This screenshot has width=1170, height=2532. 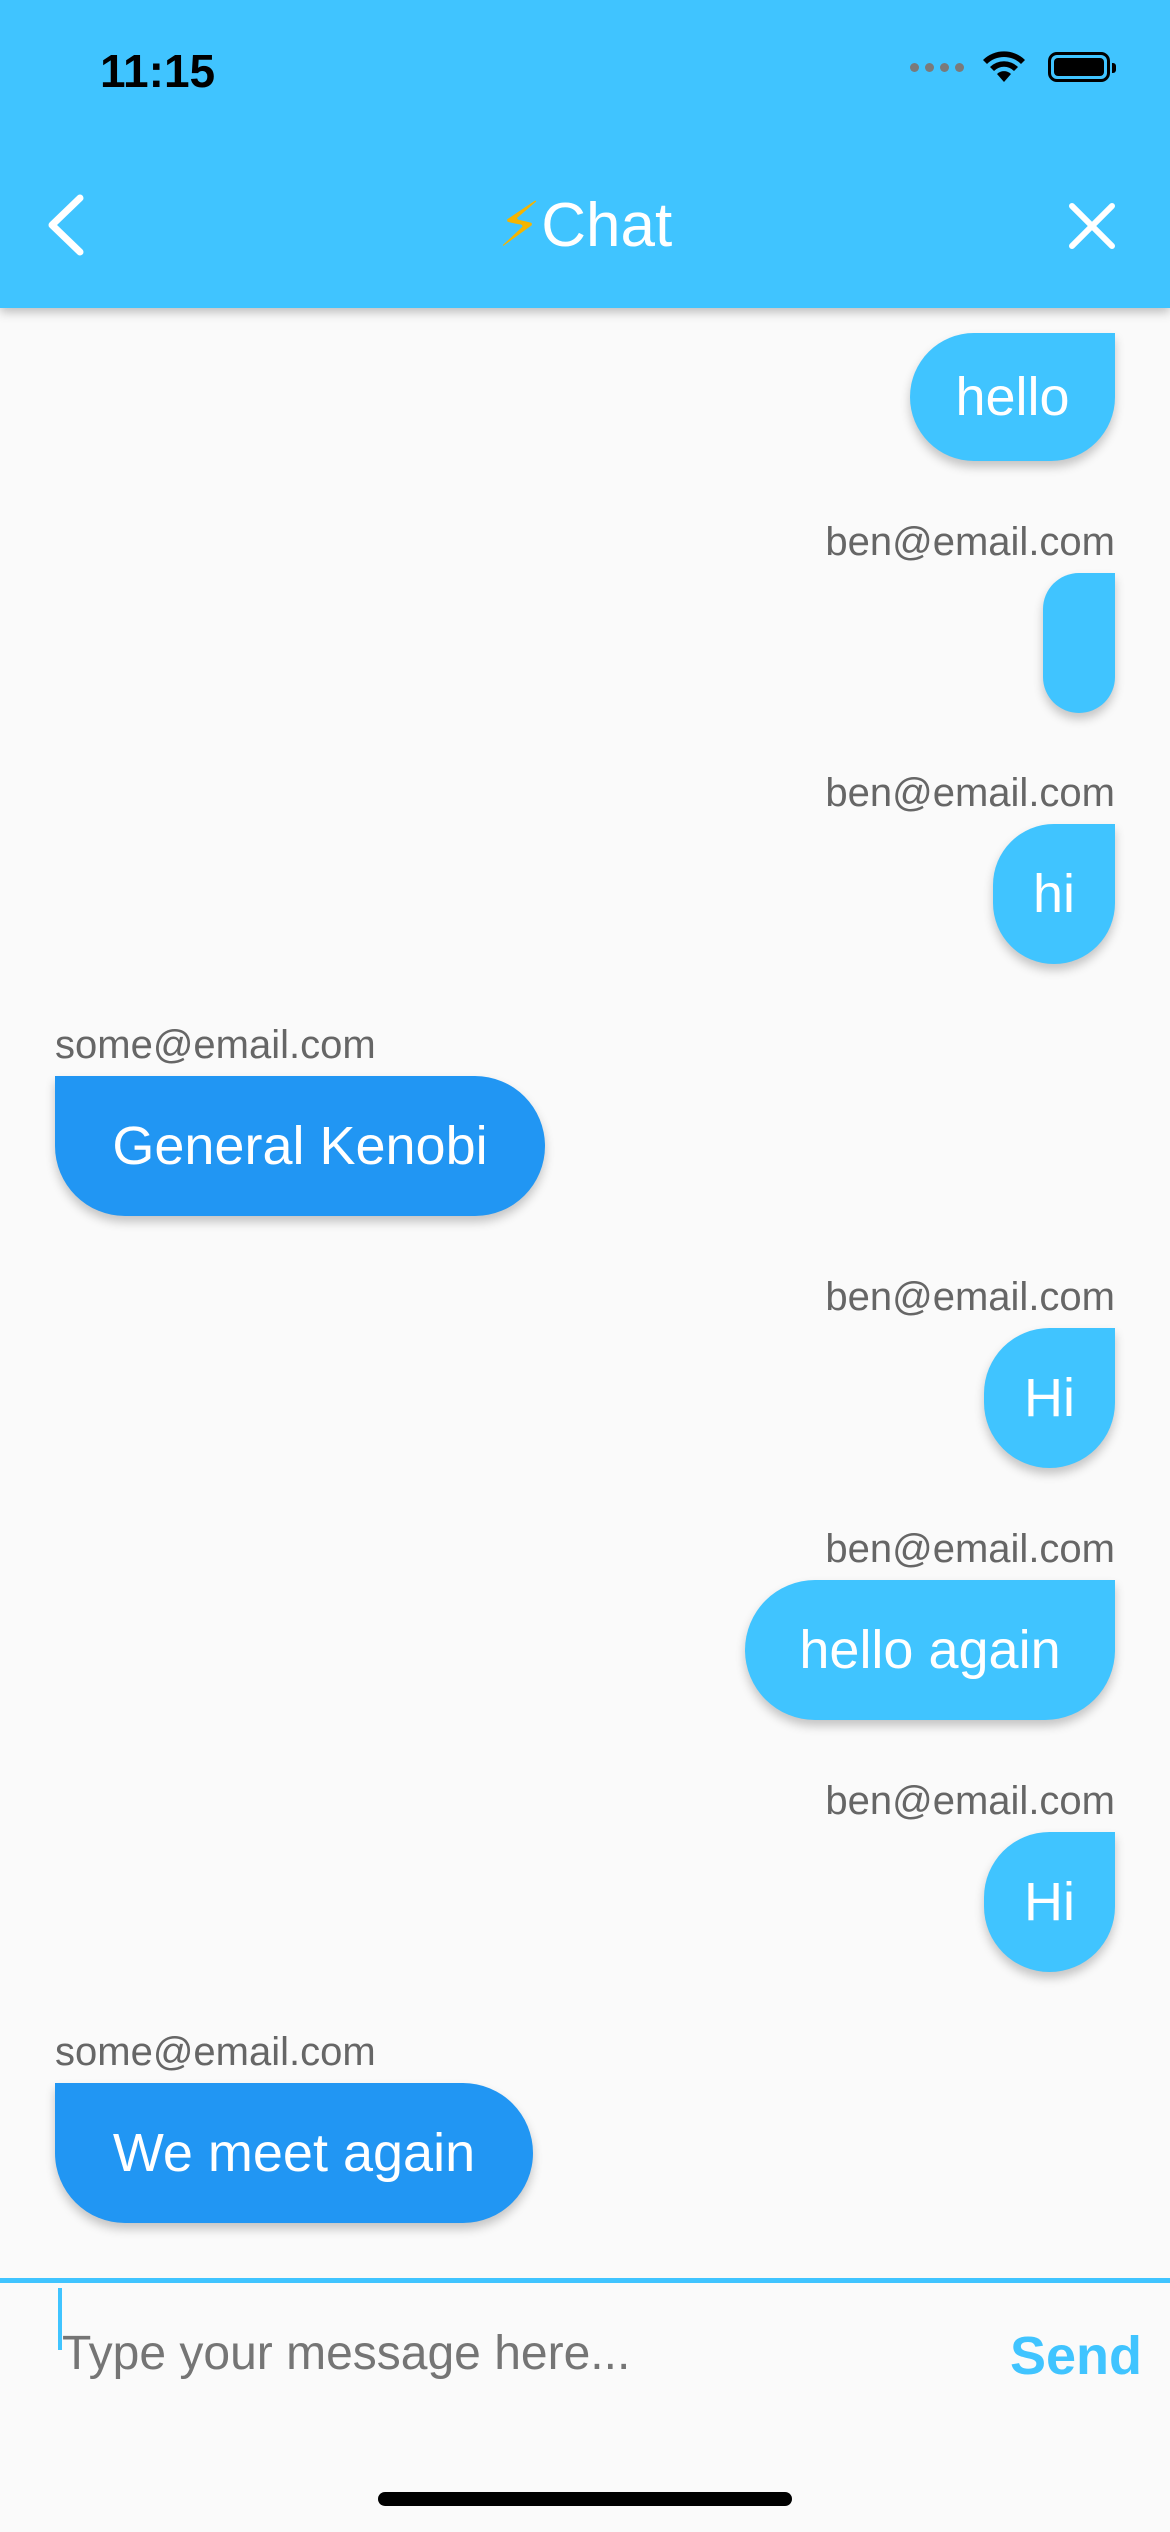 What do you see at coordinates (585, 154) in the screenshot?
I see `app-bar: 11:15 ⚡Chat` at bounding box center [585, 154].